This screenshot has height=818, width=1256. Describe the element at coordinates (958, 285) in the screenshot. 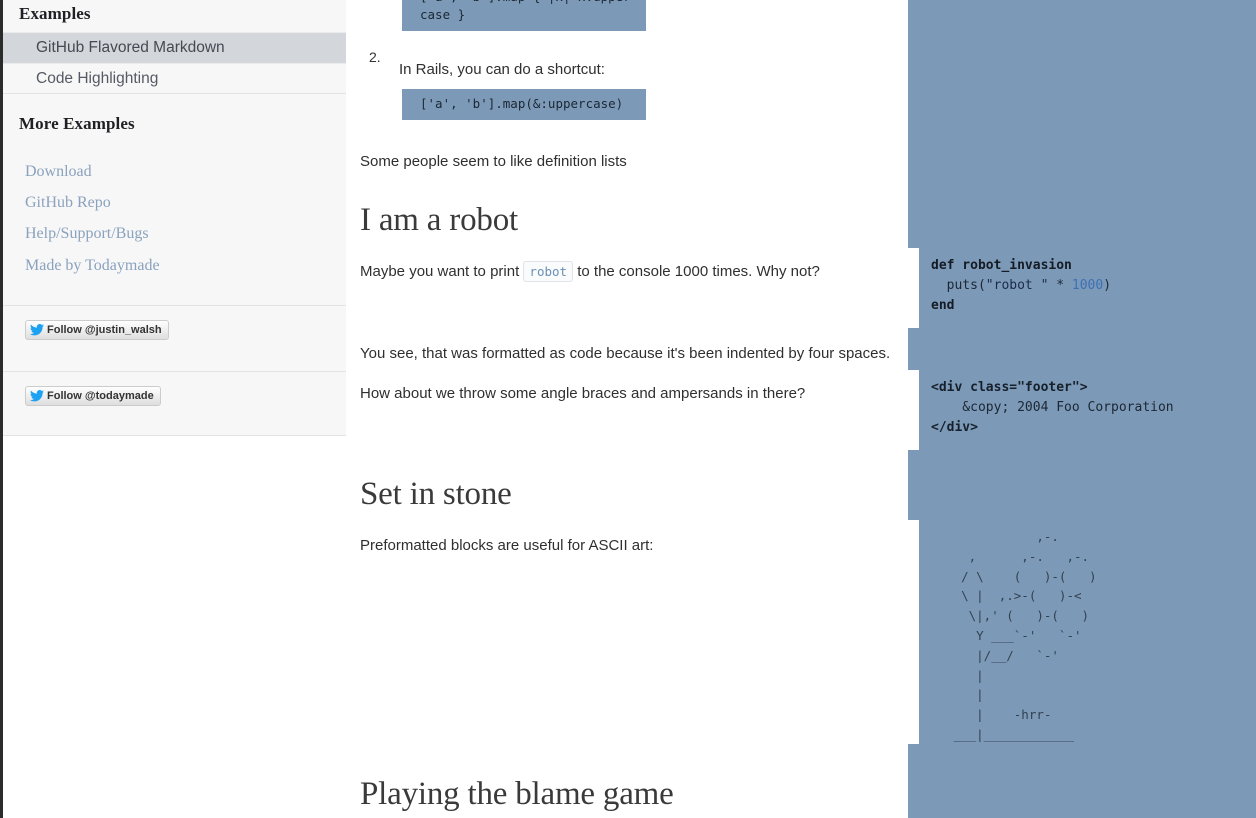

I see `ruby-puts-call: puts(` at that location.